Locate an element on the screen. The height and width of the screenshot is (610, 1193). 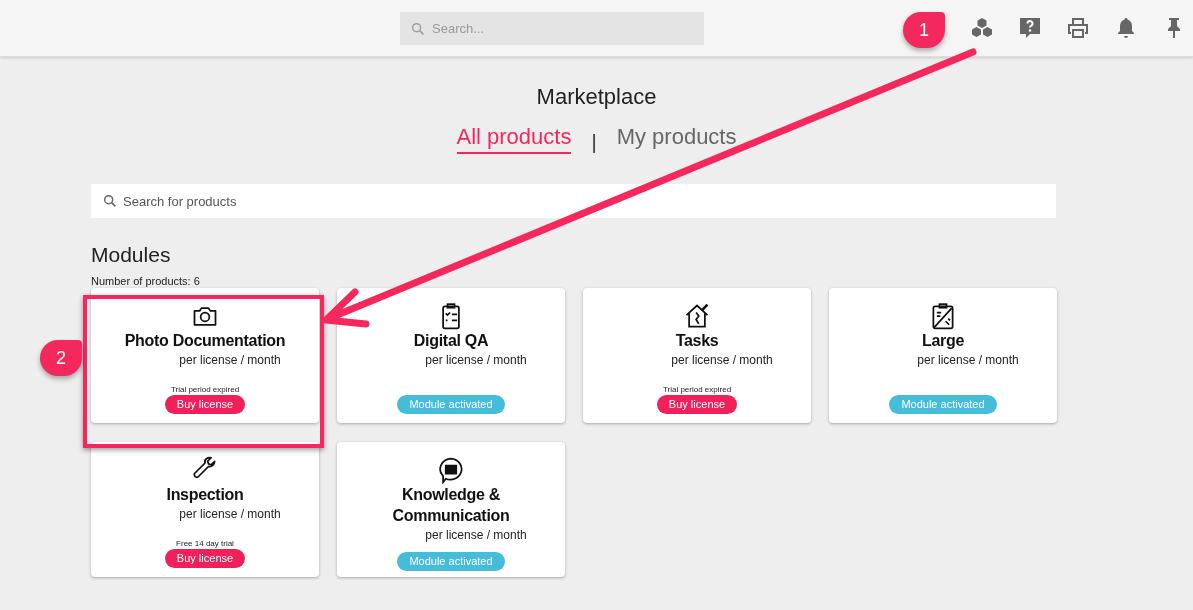
section-heading: Modules is located at coordinates (131, 255).